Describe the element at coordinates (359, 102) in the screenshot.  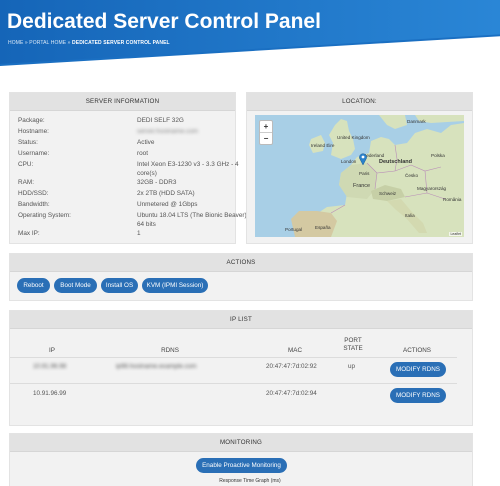
I see `location-title: LOCATION:` at that location.